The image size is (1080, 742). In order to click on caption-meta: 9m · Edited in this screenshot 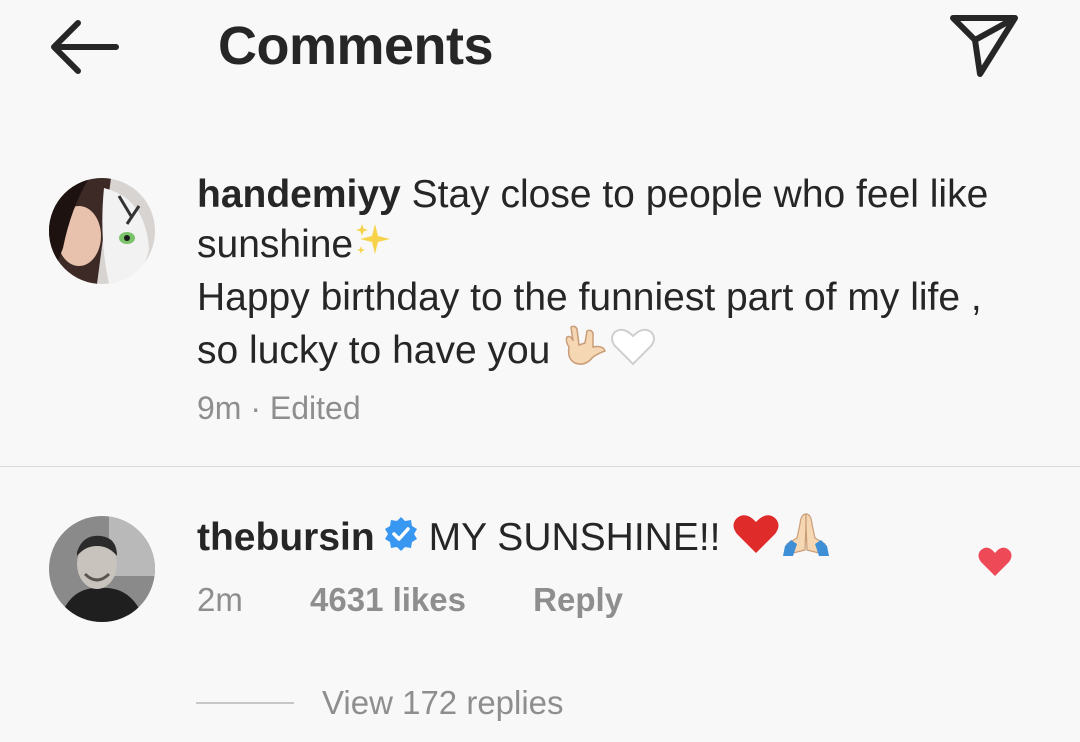, I will do `click(279, 408)`.